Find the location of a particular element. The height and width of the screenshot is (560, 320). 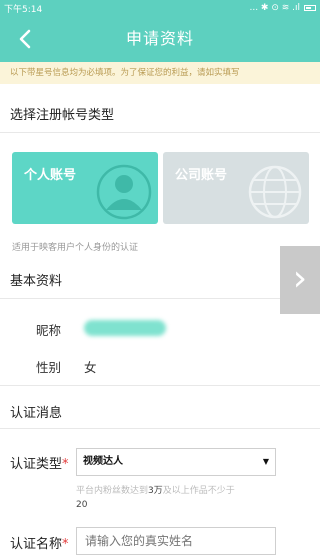

gender-value: 女 is located at coordinates (90, 367).